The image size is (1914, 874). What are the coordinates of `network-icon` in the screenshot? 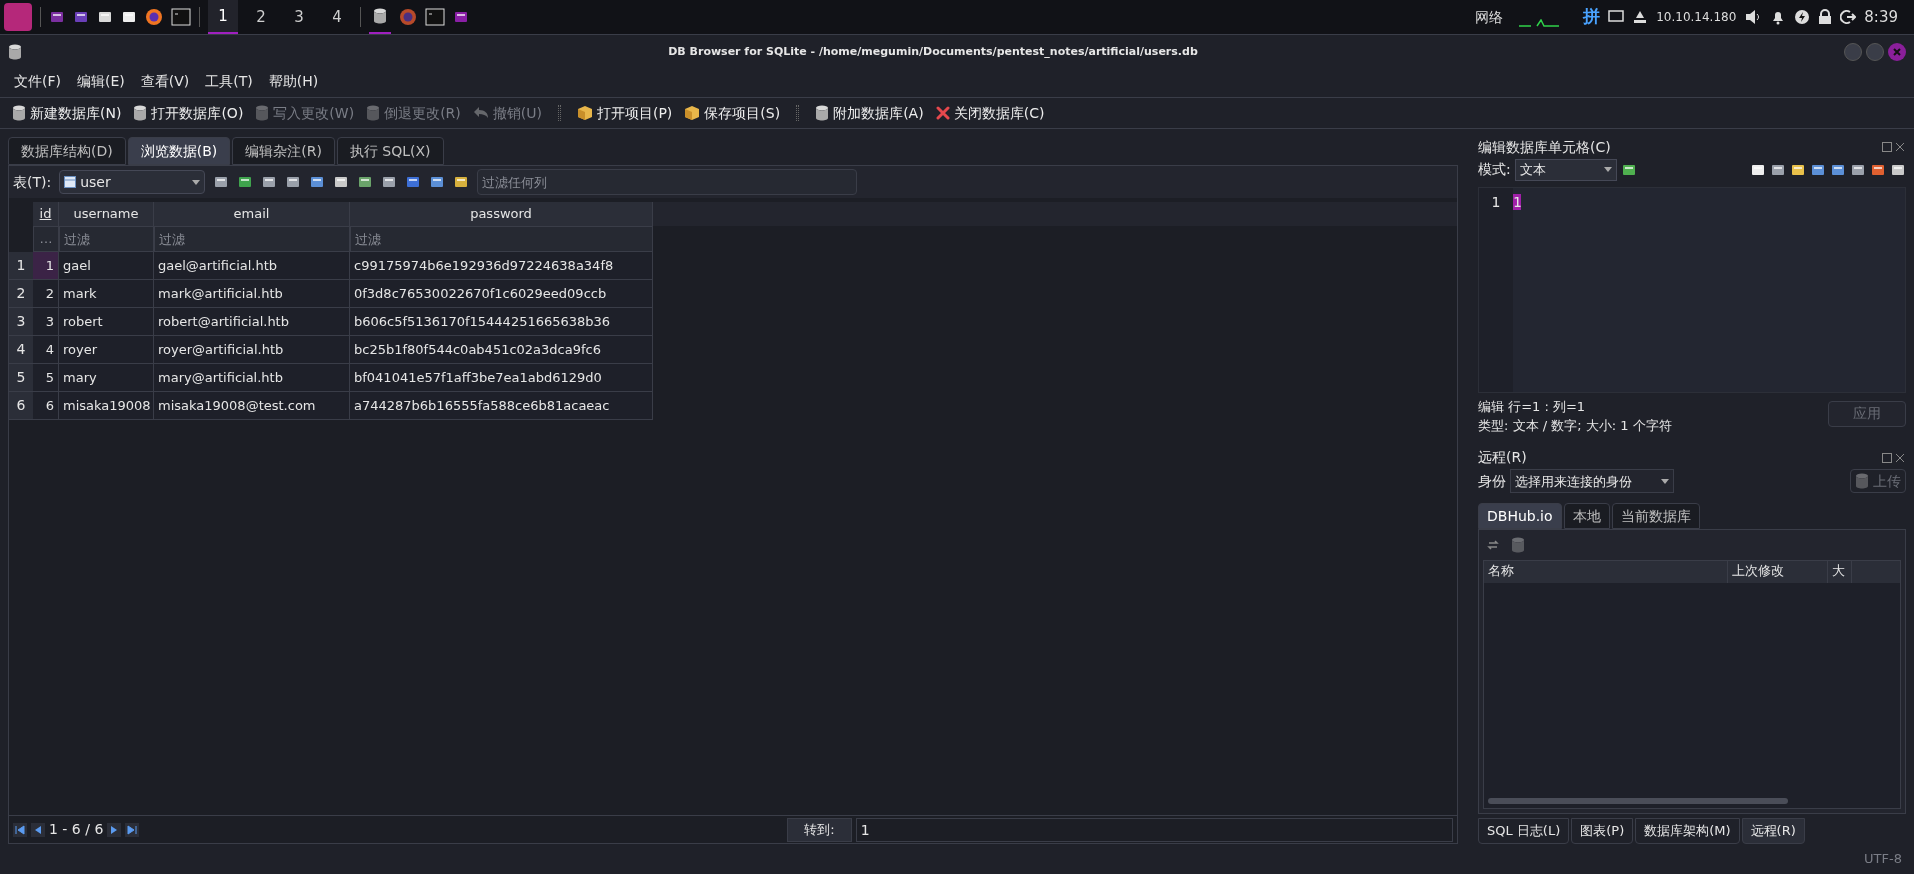 It's located at (1640, 17).